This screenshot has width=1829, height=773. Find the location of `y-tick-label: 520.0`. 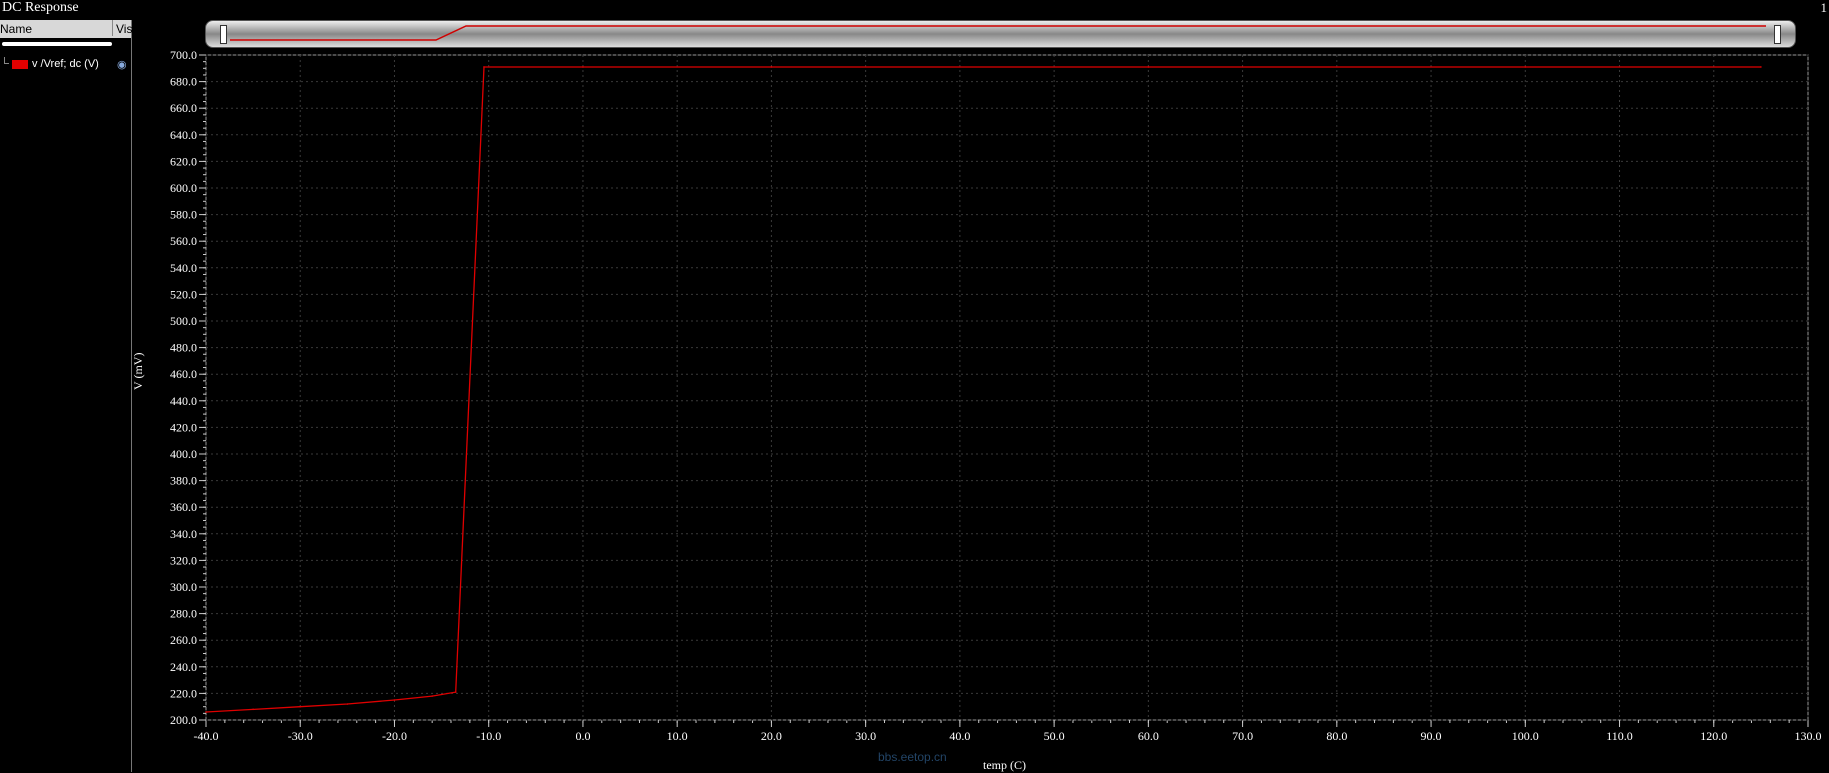

y-tick-label: 520.0 is located at coordinates (183, 294).